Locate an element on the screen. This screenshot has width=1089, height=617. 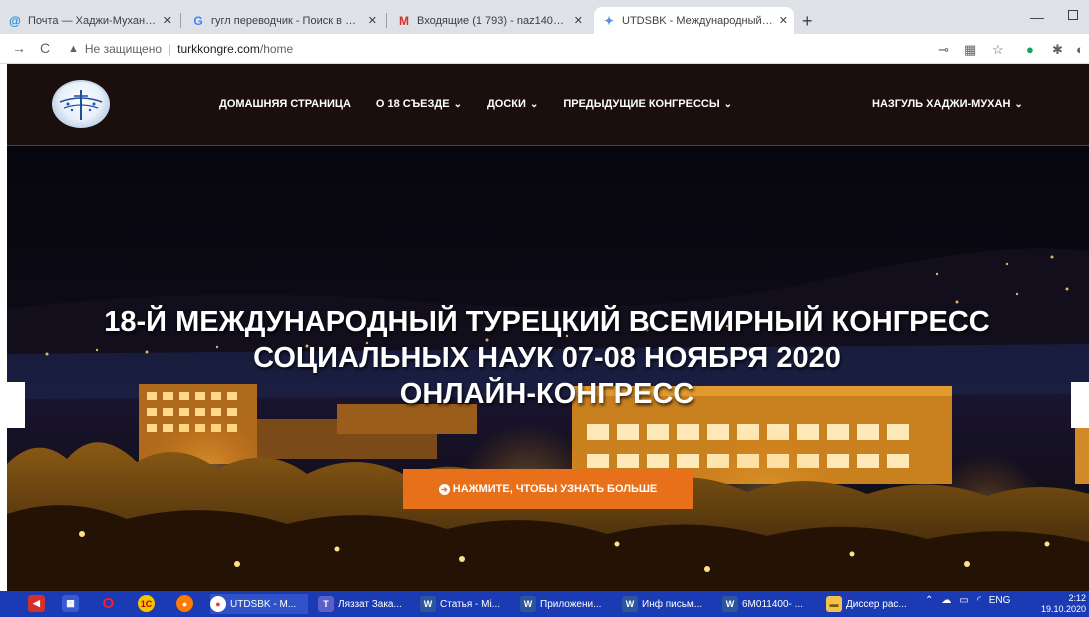
security-status: Не защищено is located at coordinates (123, 49).